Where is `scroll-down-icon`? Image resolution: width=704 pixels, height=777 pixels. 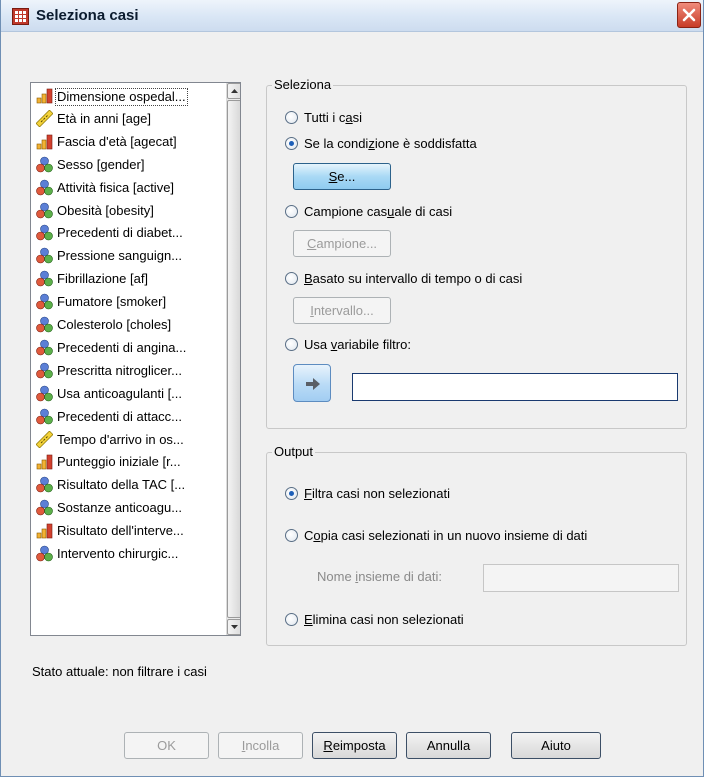 scroll-down-icon is located at coordinates (234, 627).